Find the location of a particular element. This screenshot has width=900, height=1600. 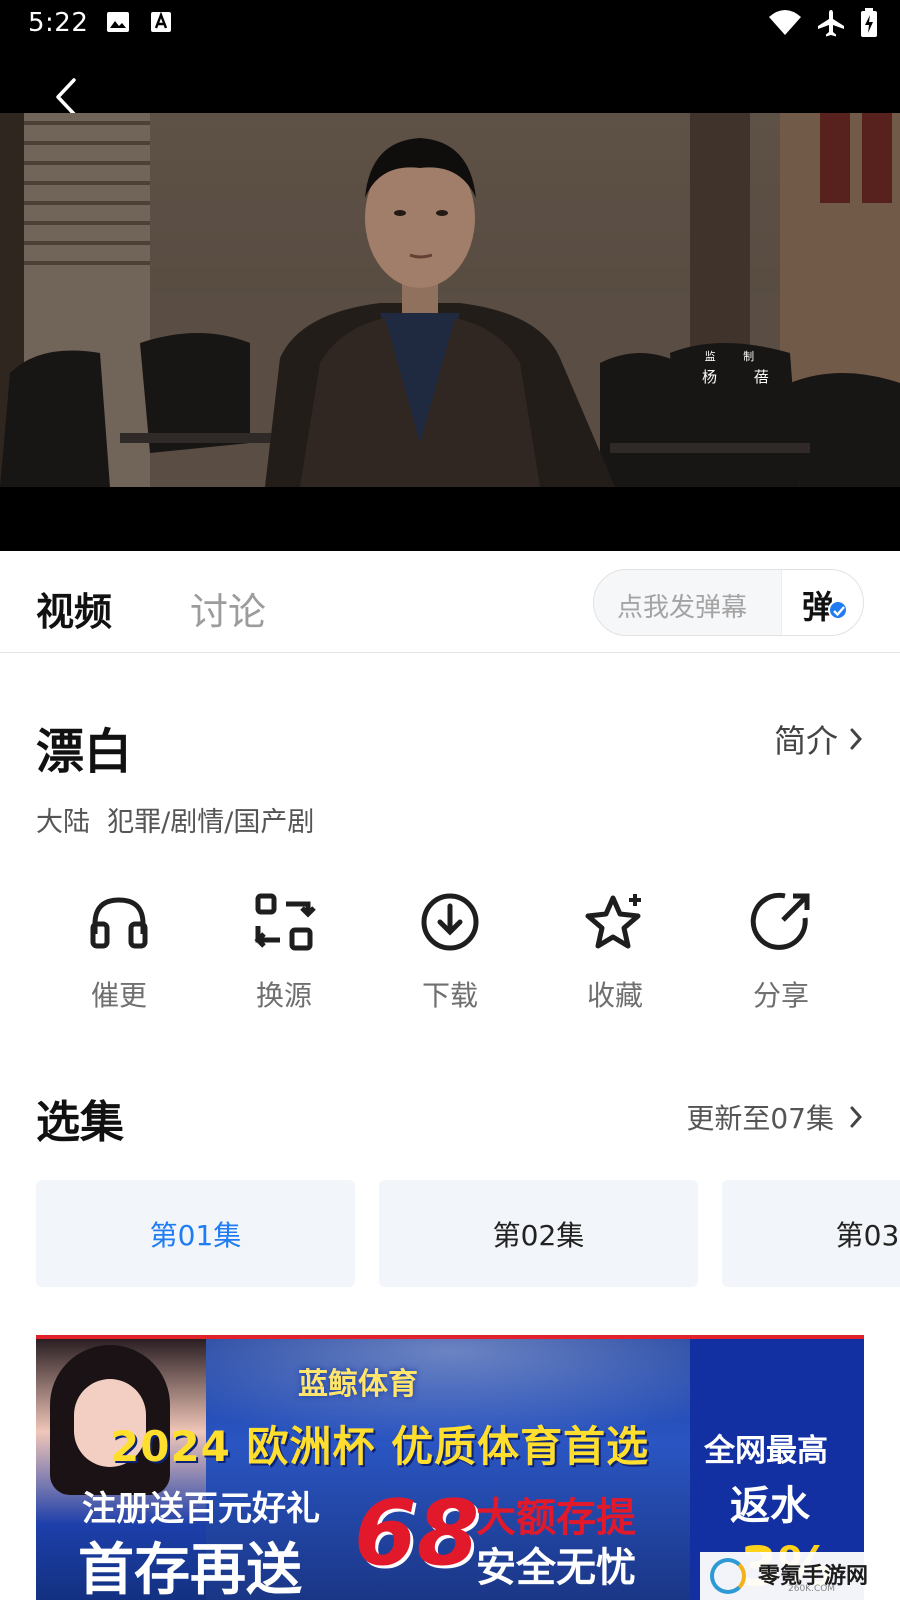

download-button: 下载 is located at coordinates (450, 955).